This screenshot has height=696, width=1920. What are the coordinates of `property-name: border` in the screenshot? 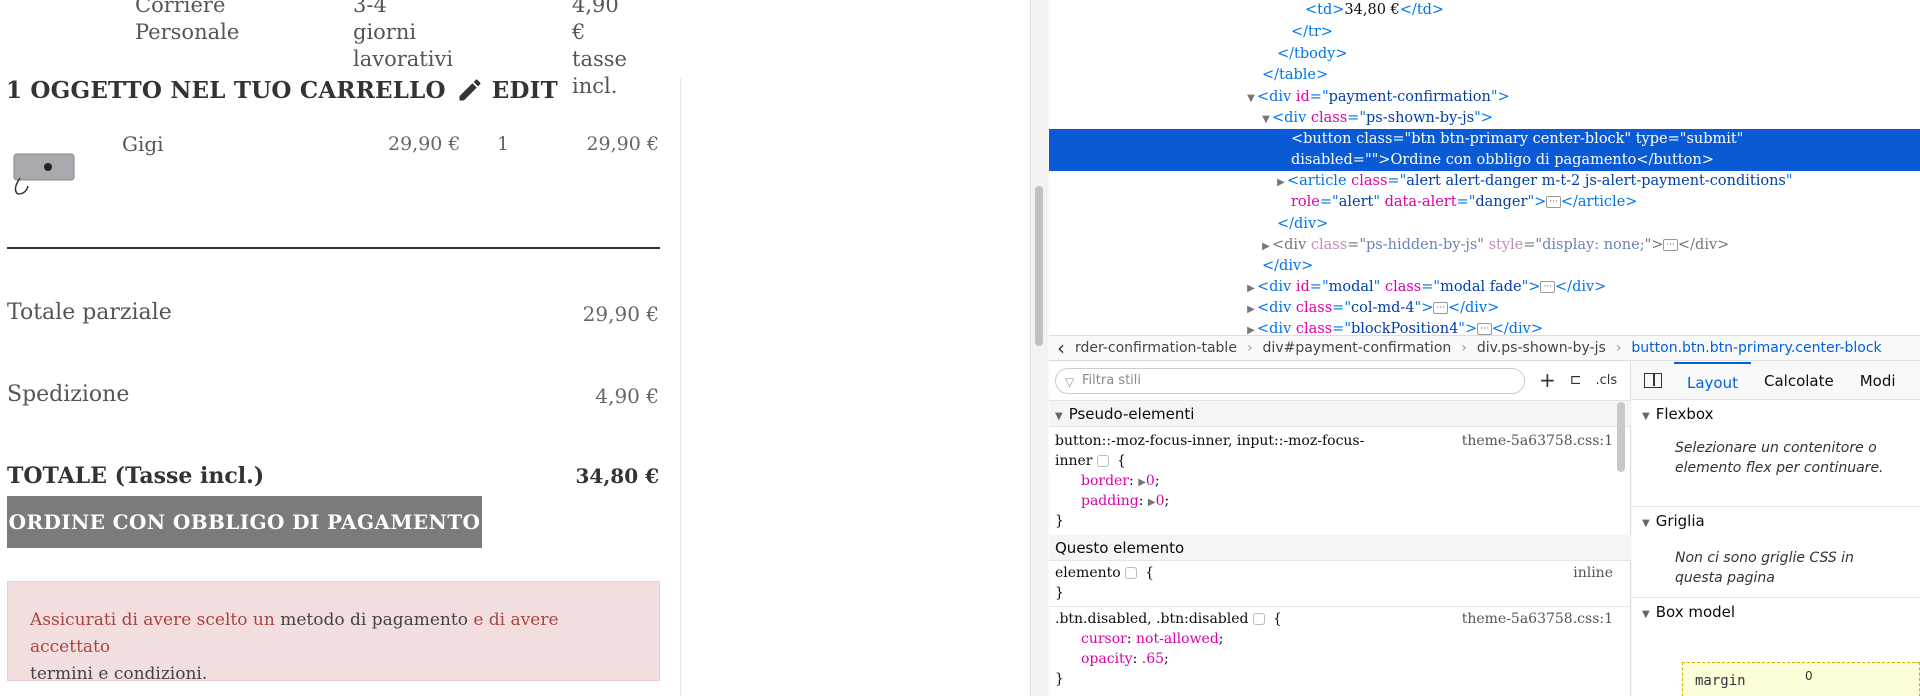 It's located at (1105, 481).